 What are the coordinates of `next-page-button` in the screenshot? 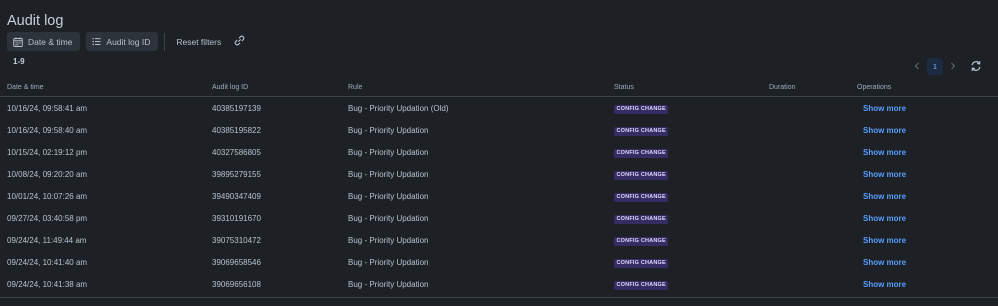 It's located at (953, 67).